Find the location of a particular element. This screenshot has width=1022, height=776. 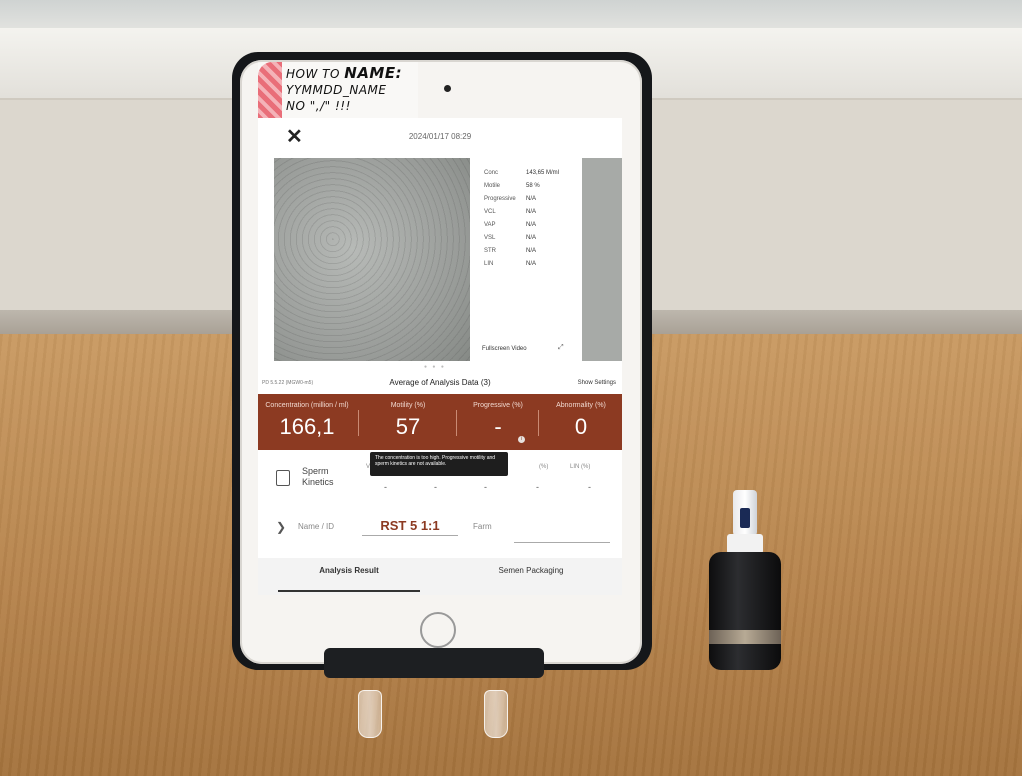

sample-device is located at coordinates (745, 585).